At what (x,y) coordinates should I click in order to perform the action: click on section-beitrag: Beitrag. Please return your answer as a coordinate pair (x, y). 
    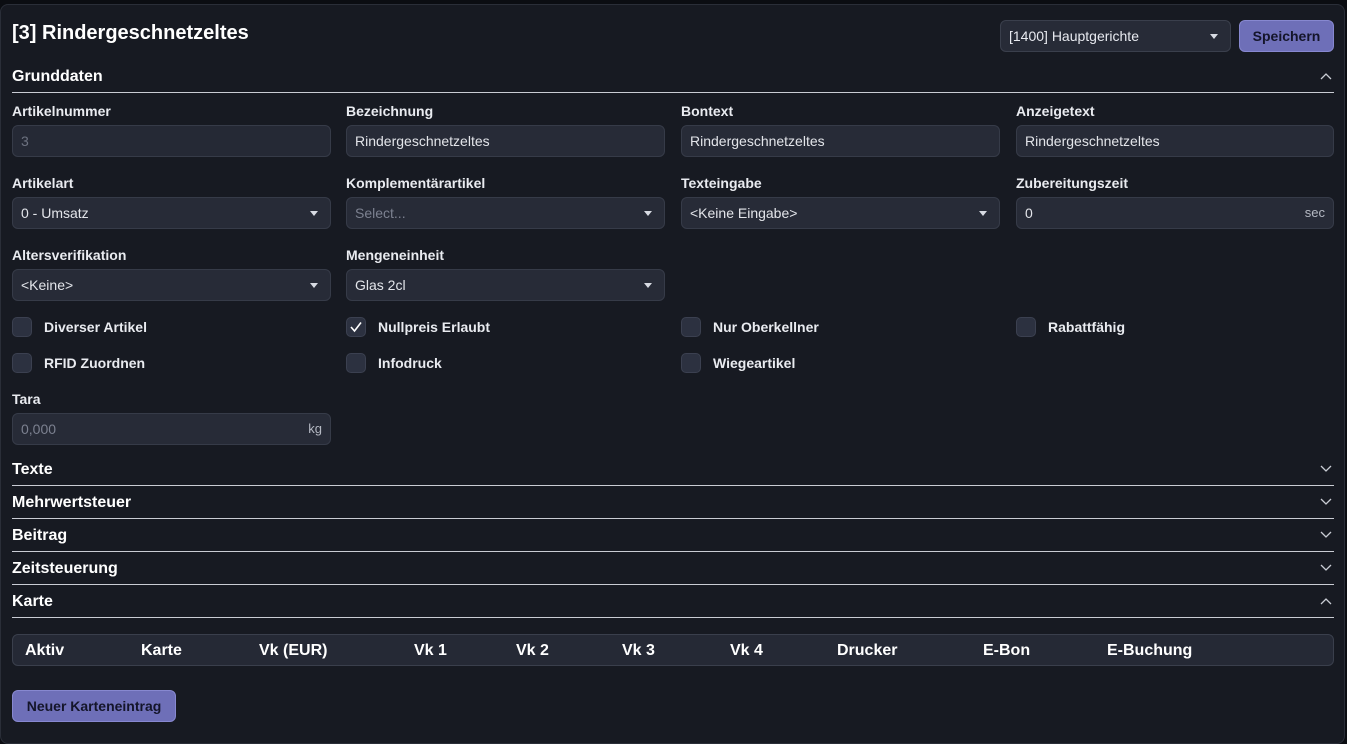
    Looking at the image, I should click on (673, 535).